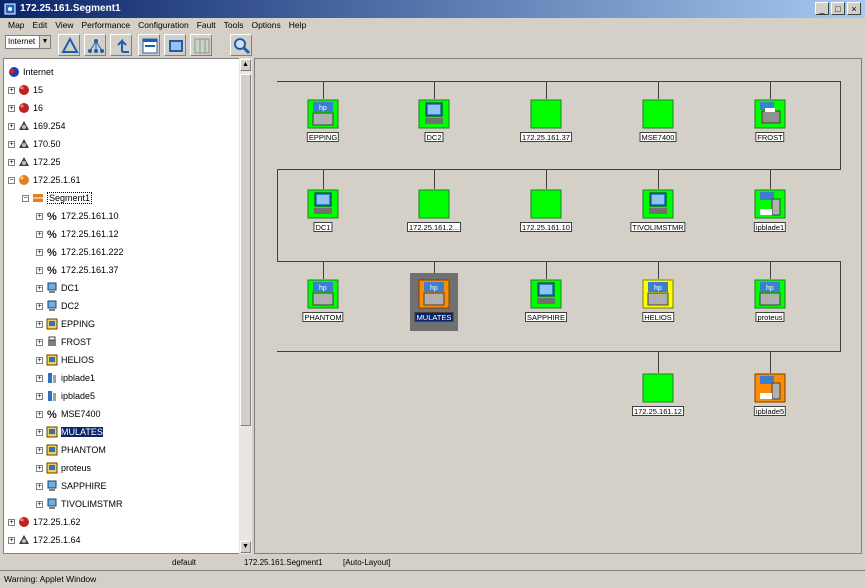 This screenshot has width=865, height=588. What do you see at coordinates (149, 45) in the screenshot?
I see `window-button` at bounding box center [149, 45].